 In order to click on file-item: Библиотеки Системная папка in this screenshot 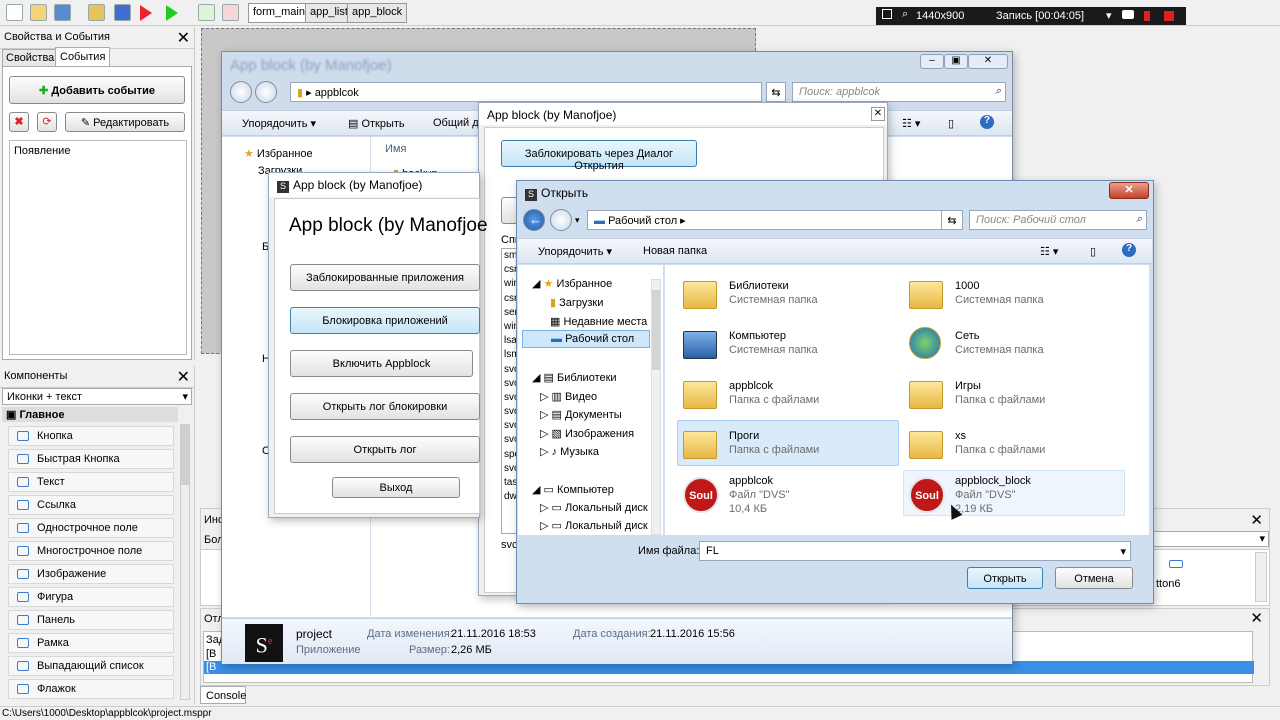, I will do `click(789, 297)`.